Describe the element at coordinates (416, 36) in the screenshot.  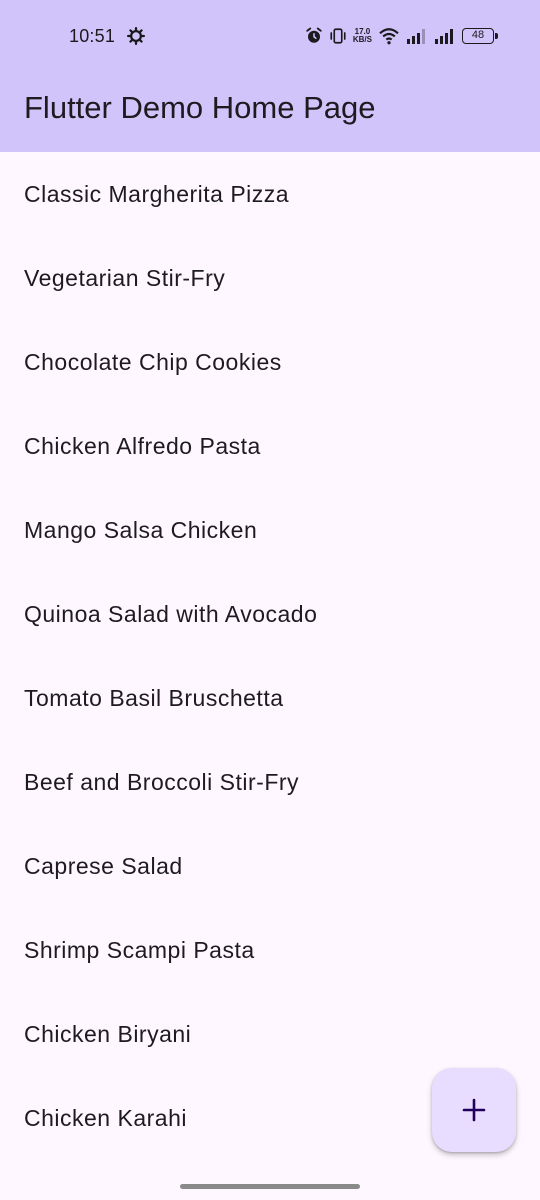
I see `signal-icon` at that location.